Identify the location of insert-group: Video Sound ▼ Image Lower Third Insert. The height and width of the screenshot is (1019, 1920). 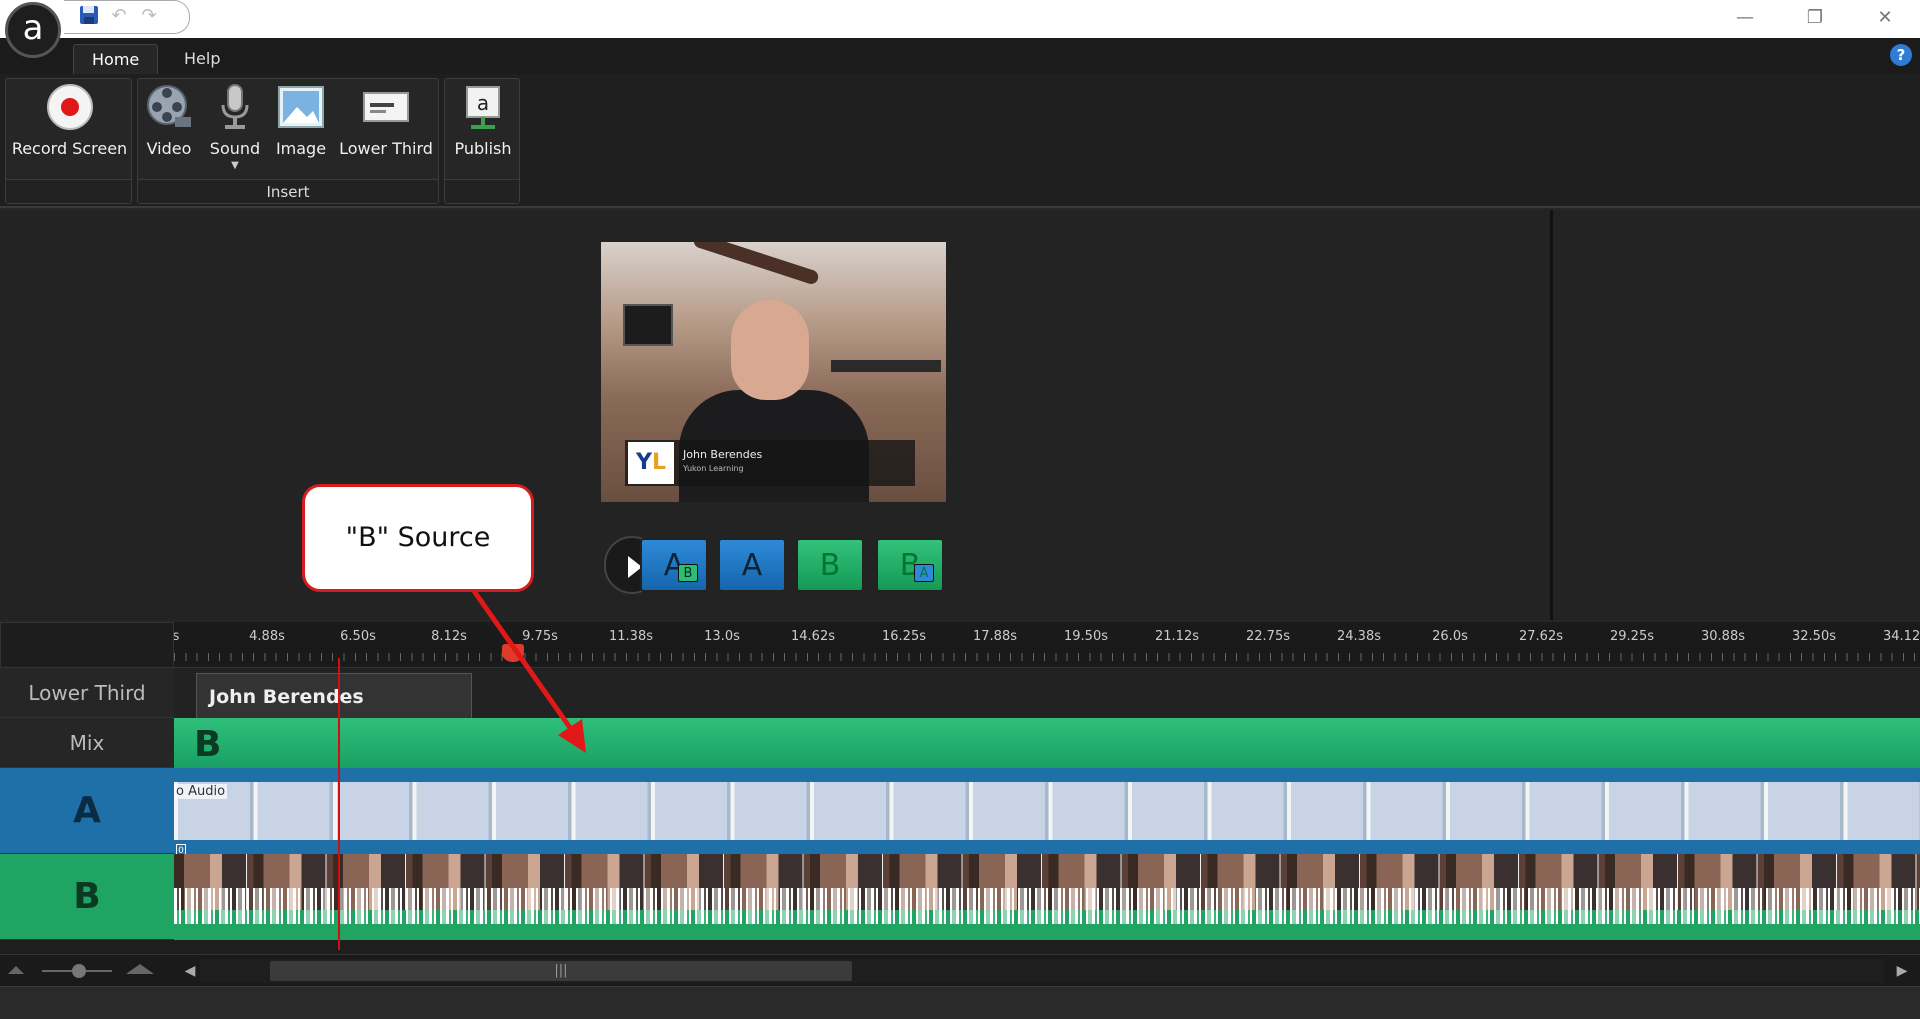
(288, 141).